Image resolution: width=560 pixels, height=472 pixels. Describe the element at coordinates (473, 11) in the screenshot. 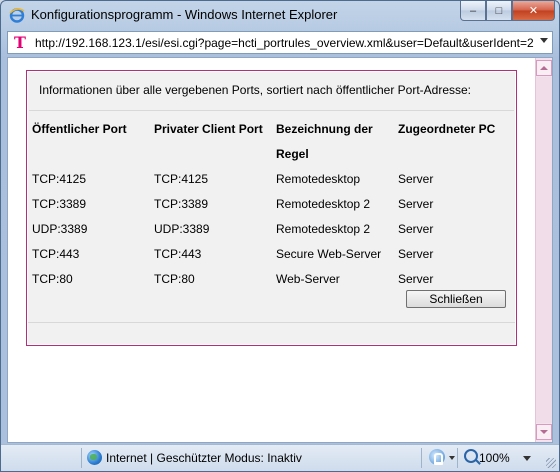

I see `minimize-button: –` at that location.